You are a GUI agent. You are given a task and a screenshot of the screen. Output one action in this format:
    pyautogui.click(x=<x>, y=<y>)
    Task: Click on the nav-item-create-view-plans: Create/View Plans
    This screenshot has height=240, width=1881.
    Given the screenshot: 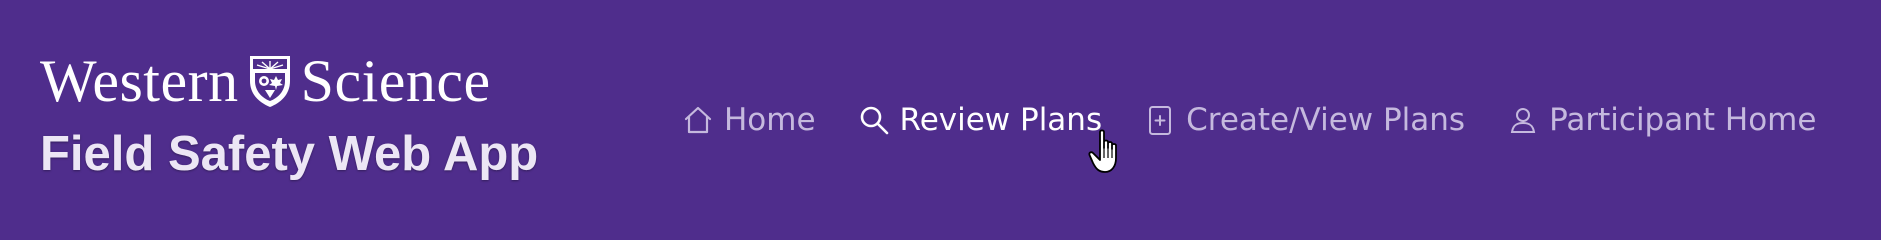 What is the action you would take?
    pyautogui.click(x=1304, y=120)
    